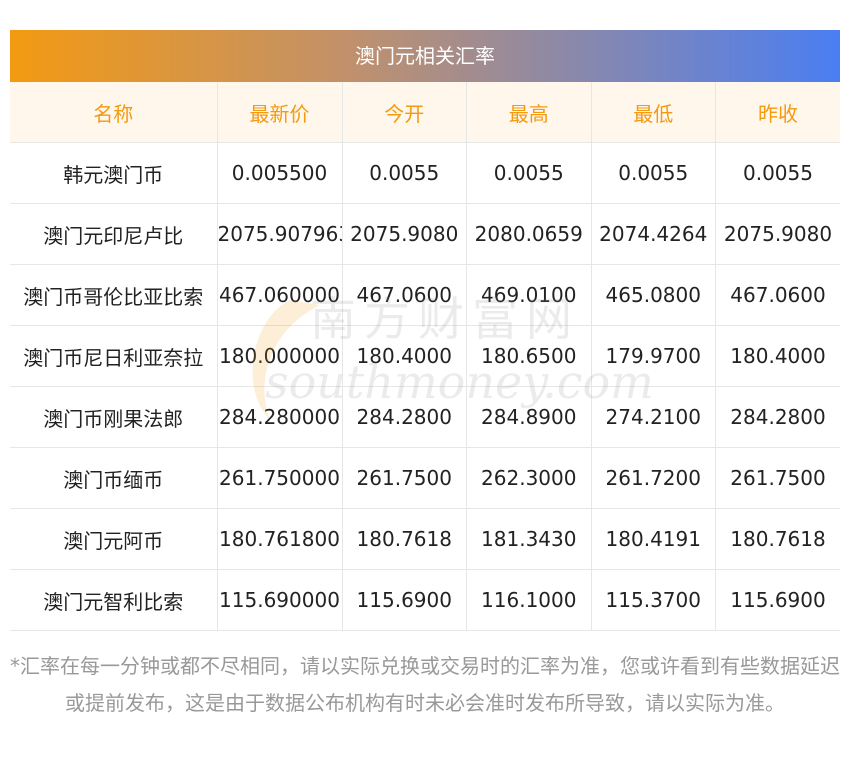 The image size is (850, 769). Describe the element at coordinates (777, 234) in the screenshot. I see `prev-close-price: 2075.9080` at that location.